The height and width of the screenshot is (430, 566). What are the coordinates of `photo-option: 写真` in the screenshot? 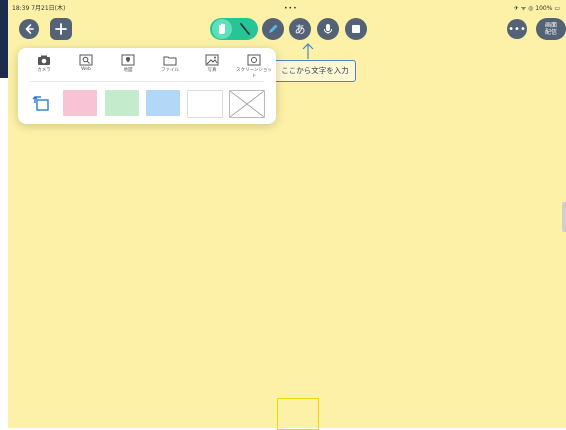 It's located at (212, 63).